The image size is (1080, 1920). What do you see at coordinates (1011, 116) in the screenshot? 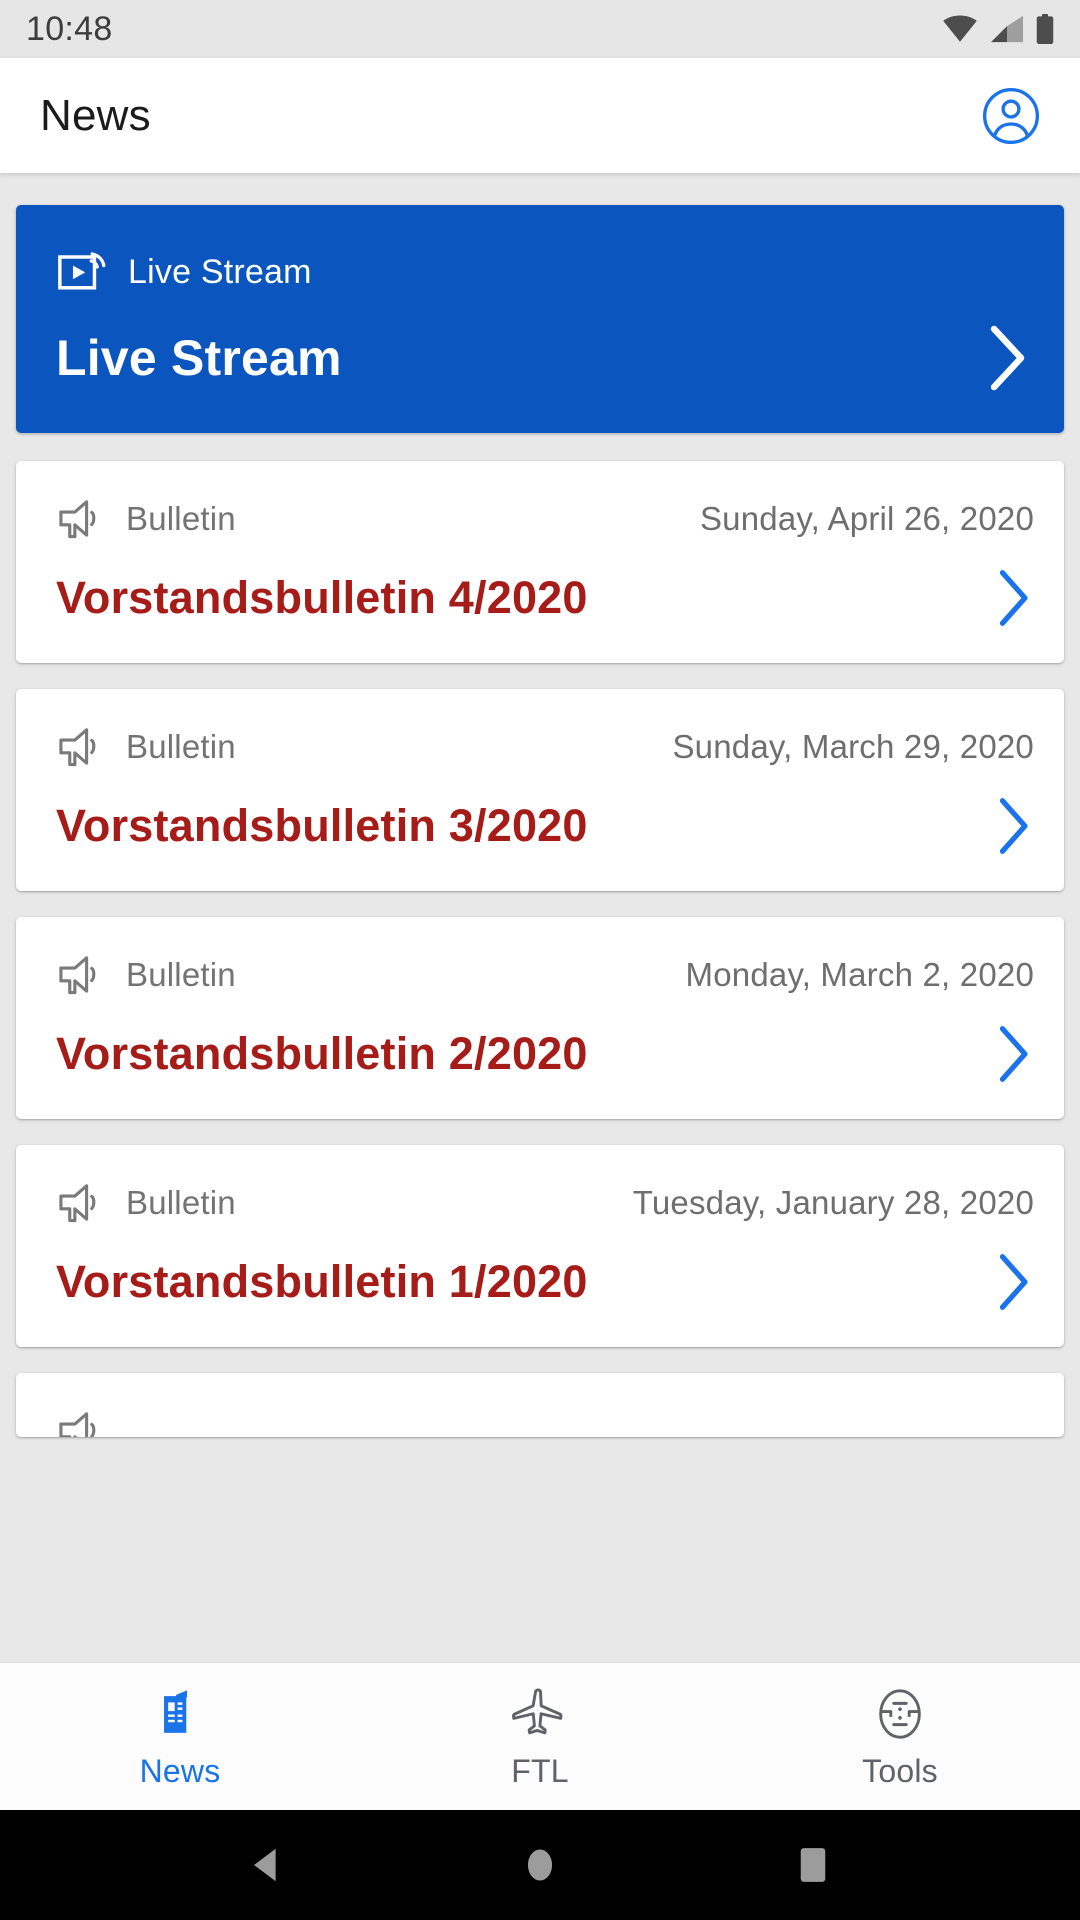
I see `account-circle-icon` at bounding box center [1011, 116].